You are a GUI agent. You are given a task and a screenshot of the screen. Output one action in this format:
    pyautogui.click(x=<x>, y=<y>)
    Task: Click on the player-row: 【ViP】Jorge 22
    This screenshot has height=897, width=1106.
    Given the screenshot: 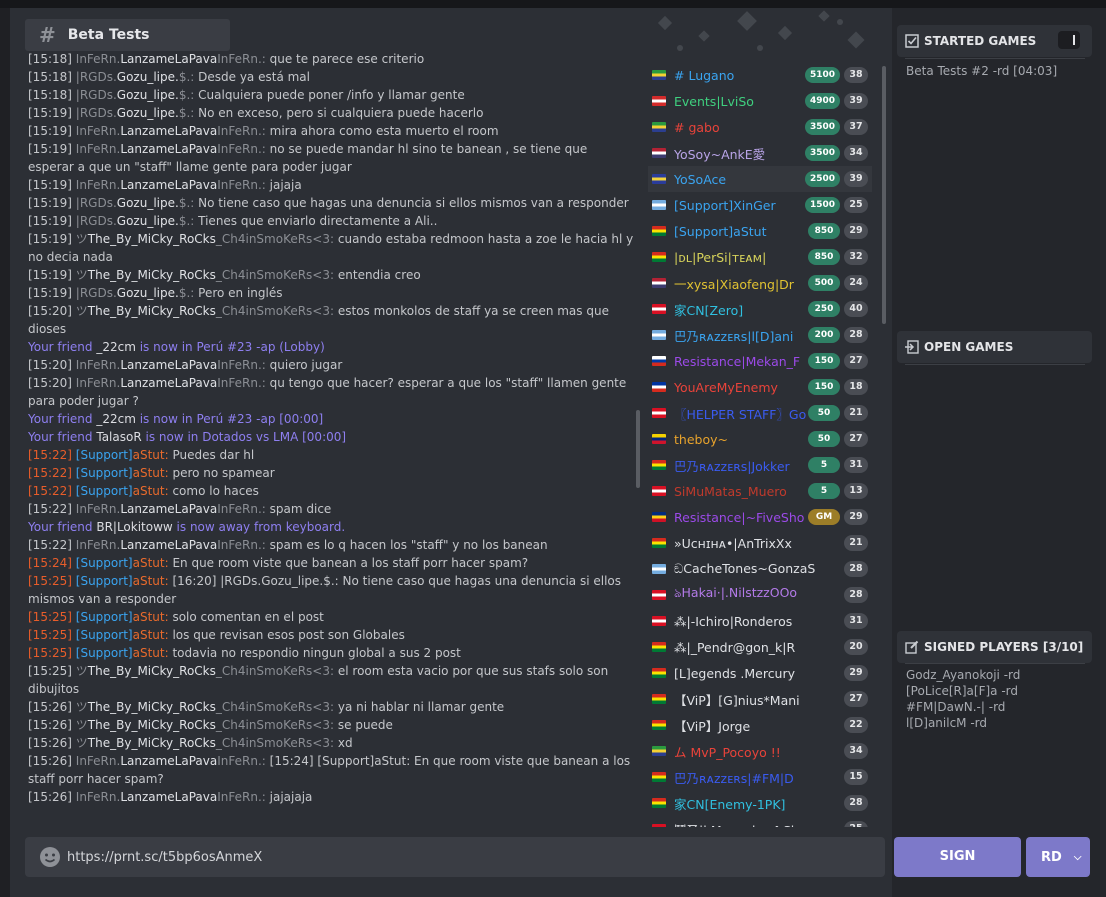 What is the action you would take?
    pyautogui.click(x=760, y=725)
    